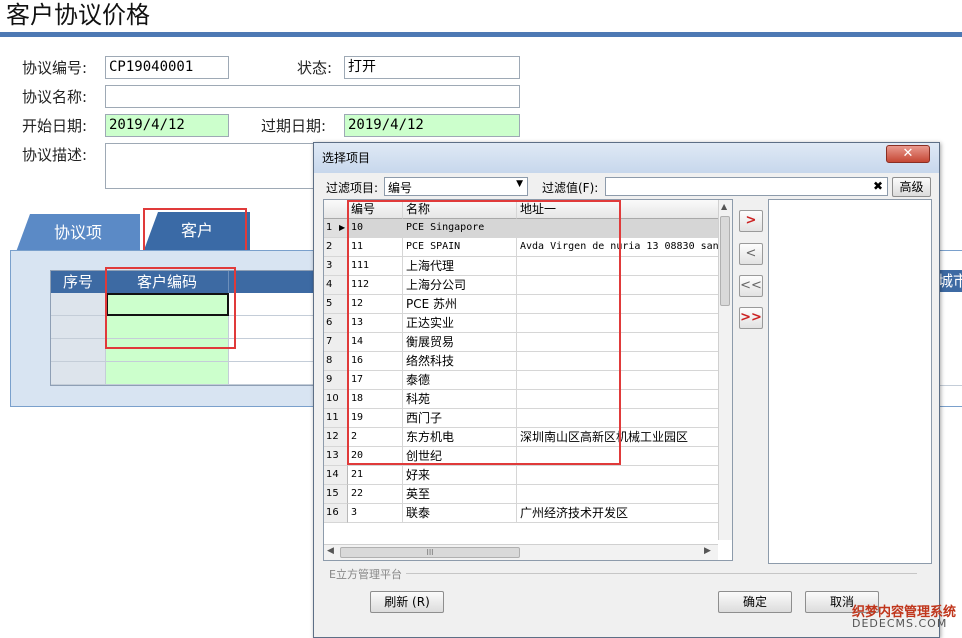 This screenshot has height=638, width=962. I want to click on ok-button: 确定, so click(755, 602).